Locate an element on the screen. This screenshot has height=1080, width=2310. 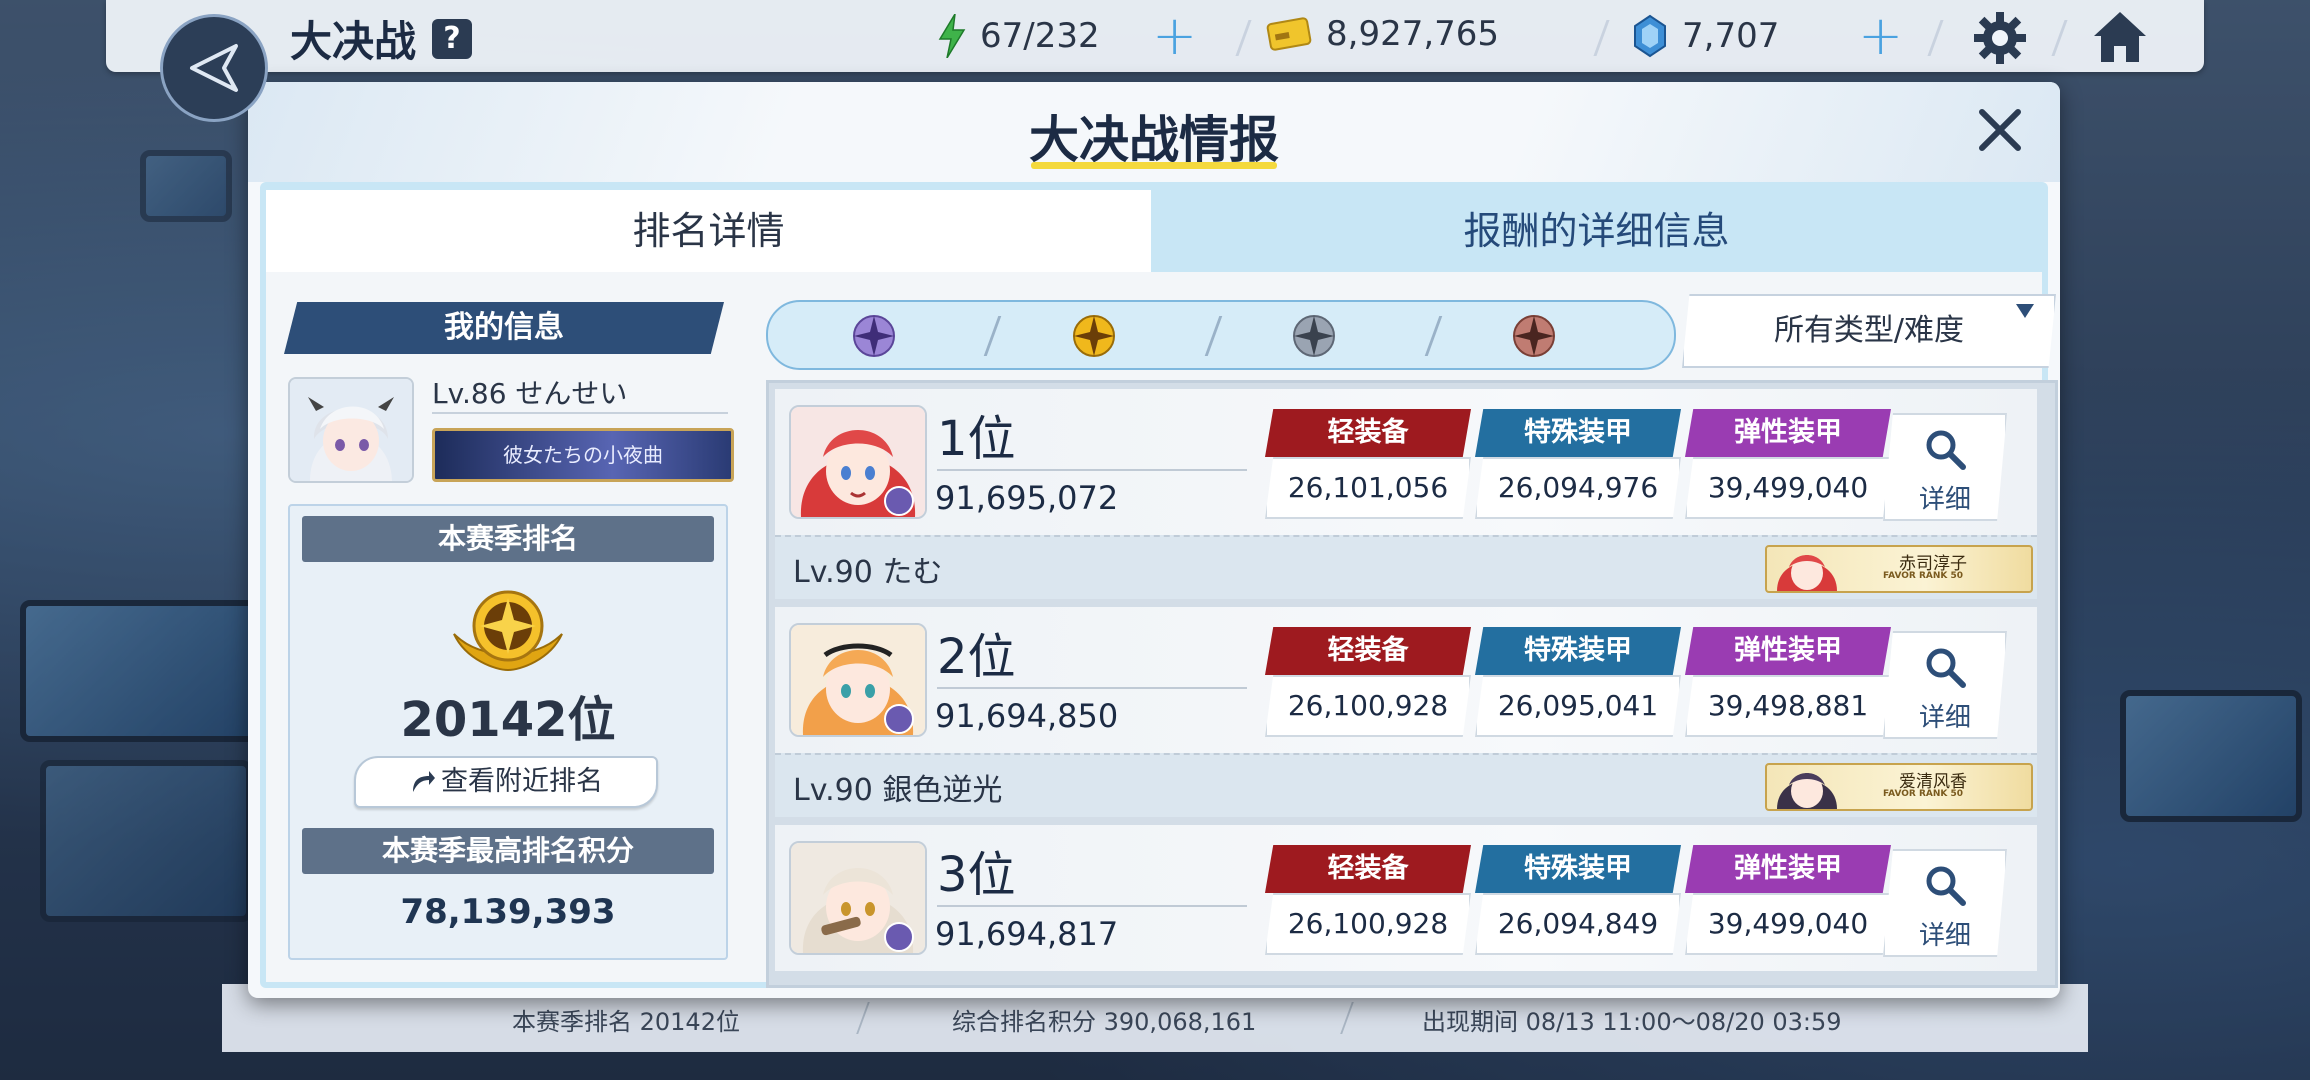
light-armor-label: 轻装备 is located at coordinates (1368, 869).